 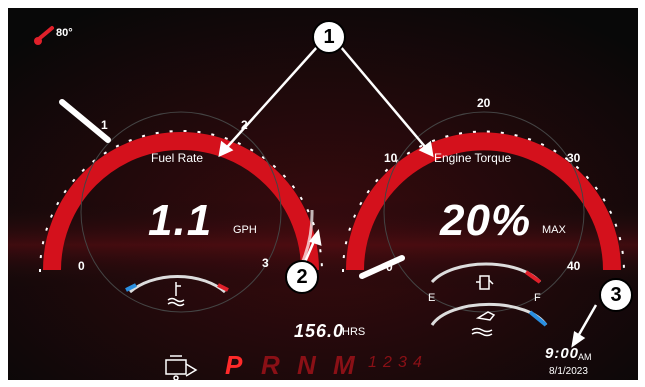 What do you see at coordinates (554, 230) in the screenshot?
I see `engine-torque-unit: MAX` at bounding box center [554, 230].